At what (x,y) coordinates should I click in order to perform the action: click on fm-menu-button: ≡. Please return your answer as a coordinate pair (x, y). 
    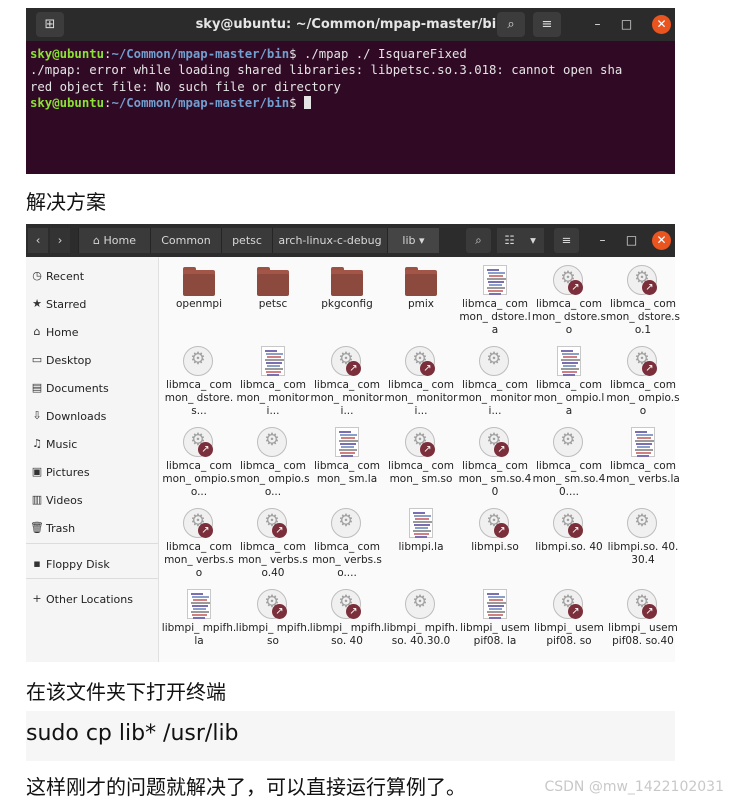
    Looking at the image, I should click on (566, 240).